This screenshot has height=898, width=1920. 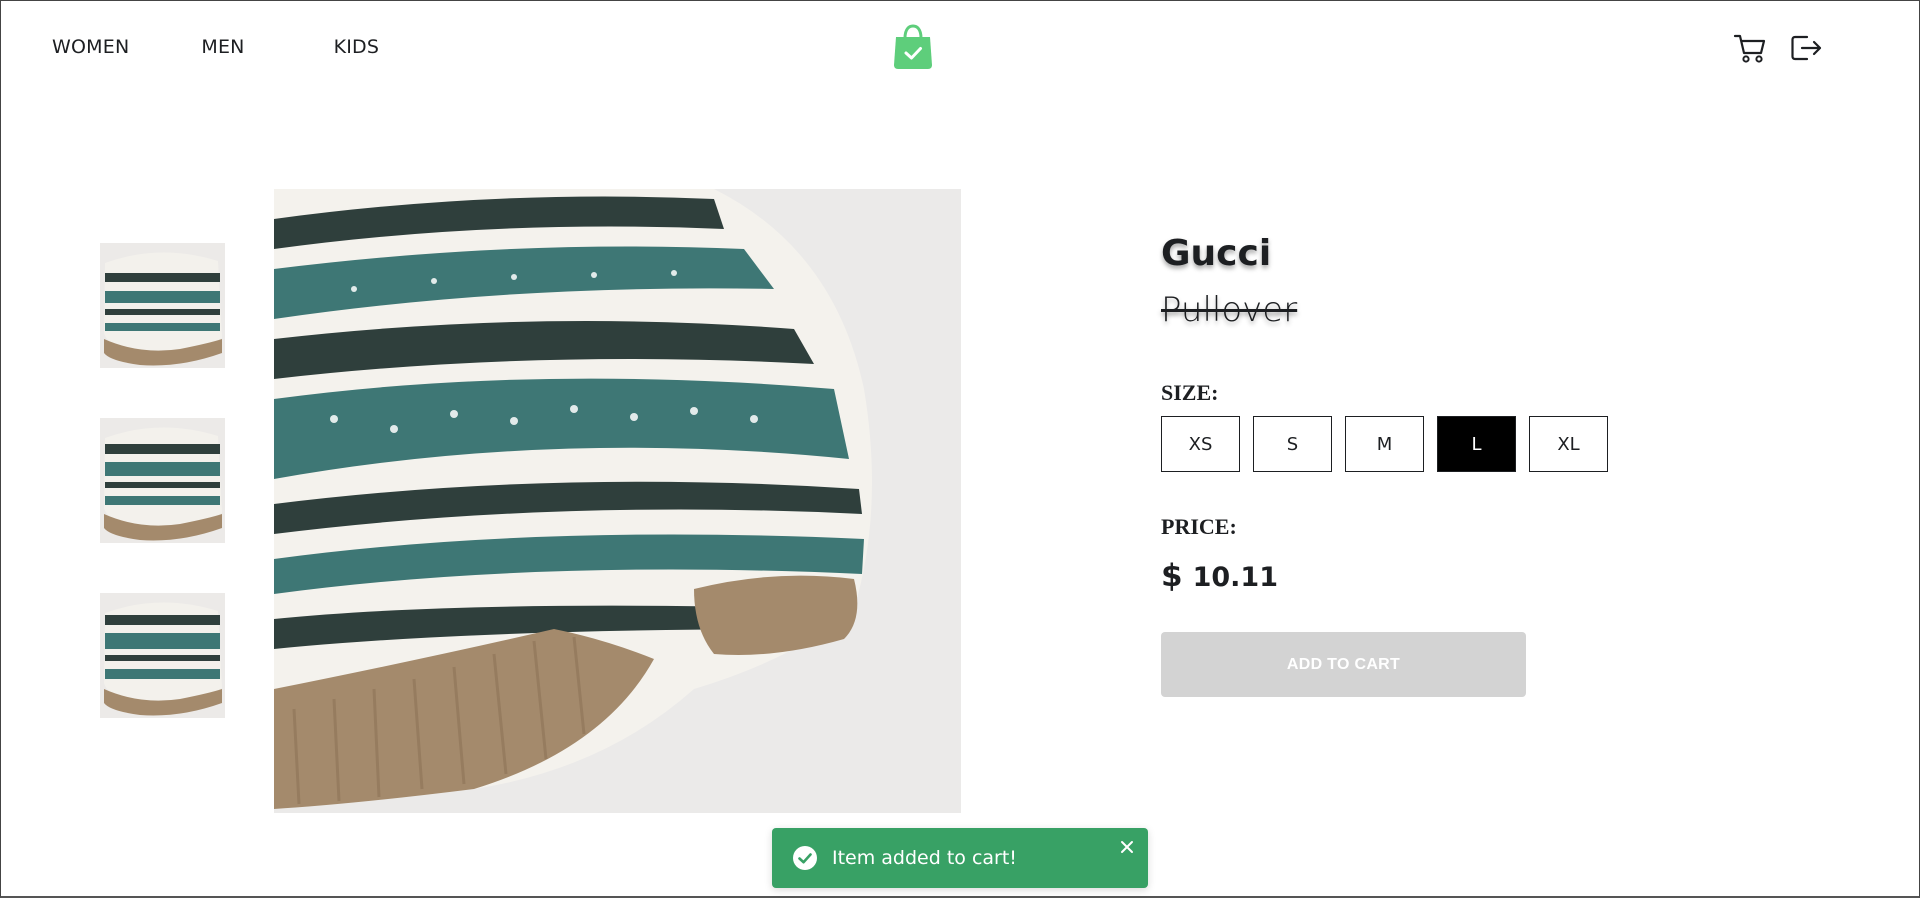 I want to click on nav-women: WOMEN, so click(x=90, y=47).